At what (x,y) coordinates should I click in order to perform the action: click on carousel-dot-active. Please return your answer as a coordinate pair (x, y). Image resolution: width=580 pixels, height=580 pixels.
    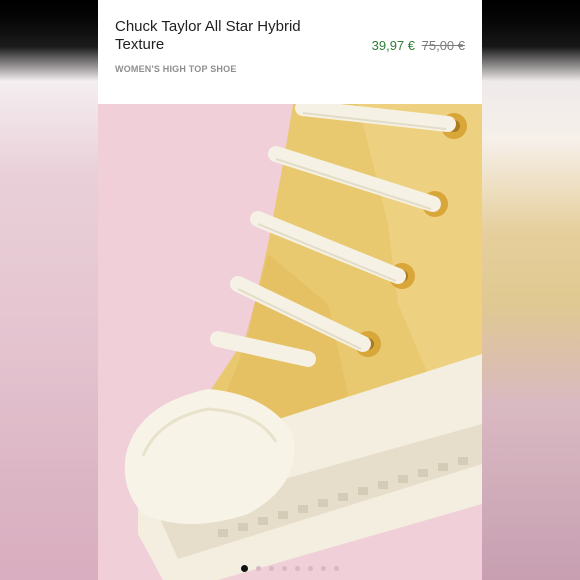
    Looking at the image, I should click on (244, 568).